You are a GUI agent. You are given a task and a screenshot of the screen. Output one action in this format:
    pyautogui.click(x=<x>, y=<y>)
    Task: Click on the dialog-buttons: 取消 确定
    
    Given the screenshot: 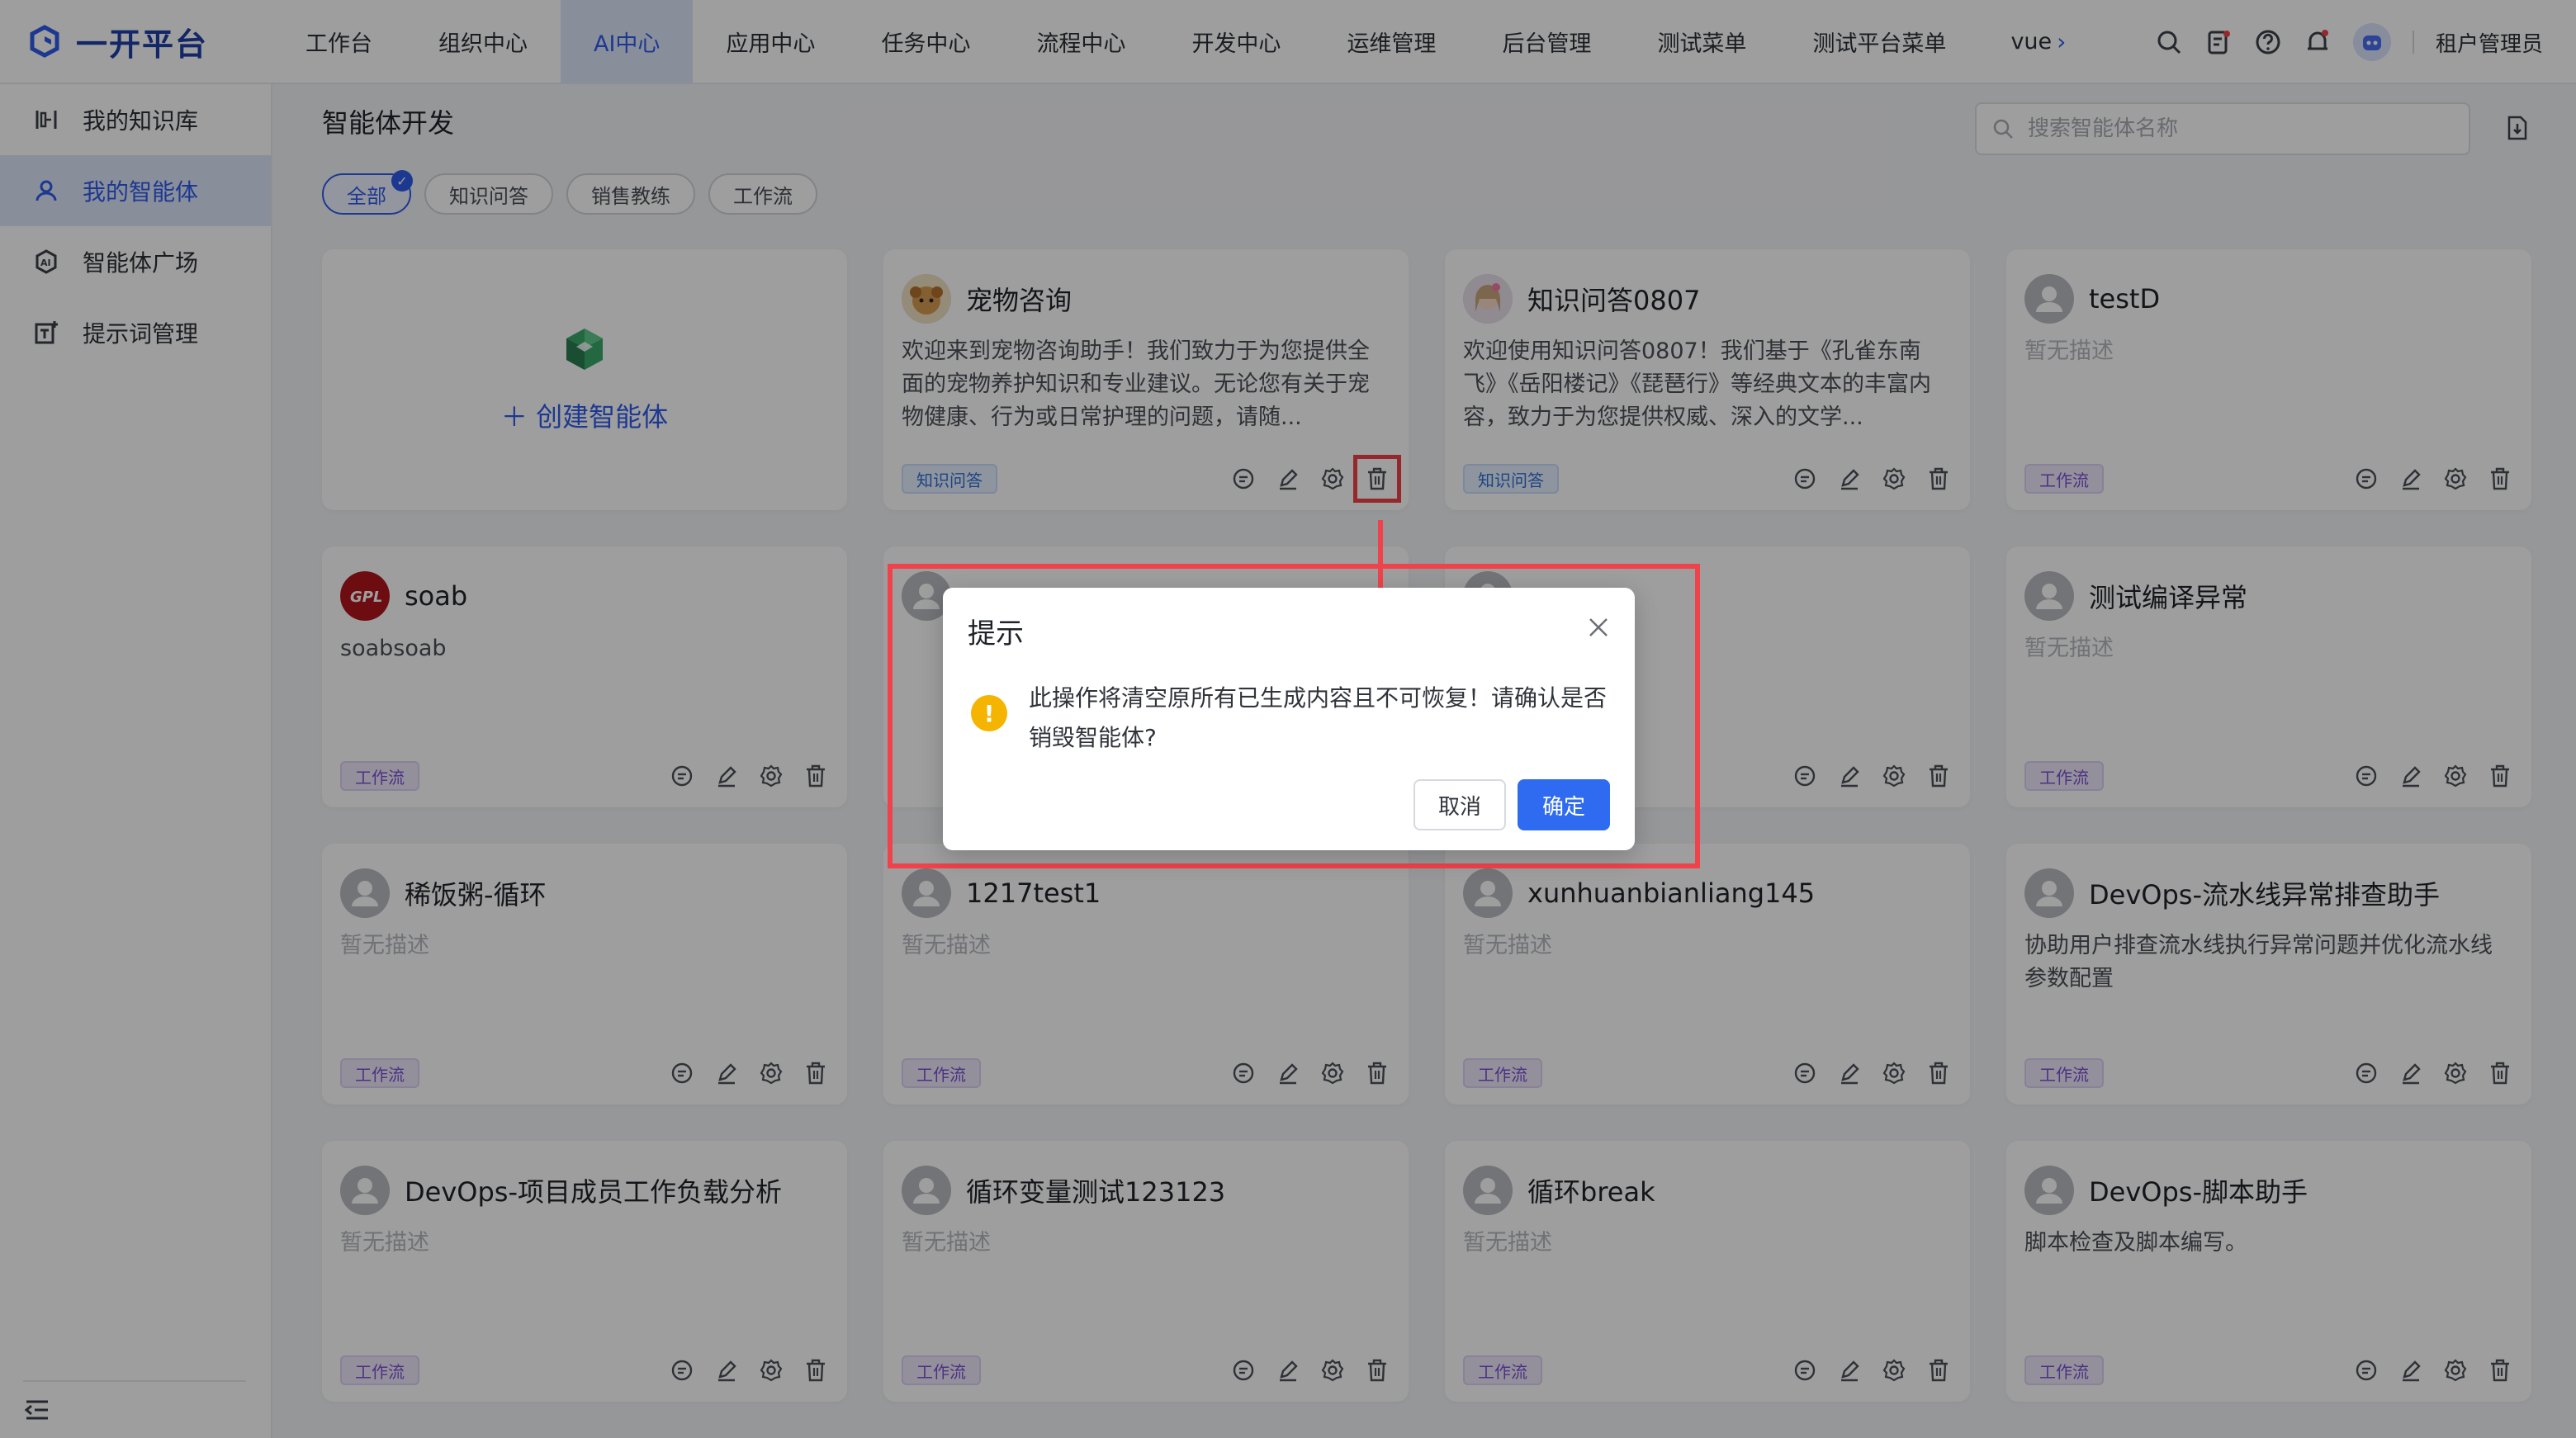 What is the action you would take?
    pyautogui.click(x=1511, y=804)
    